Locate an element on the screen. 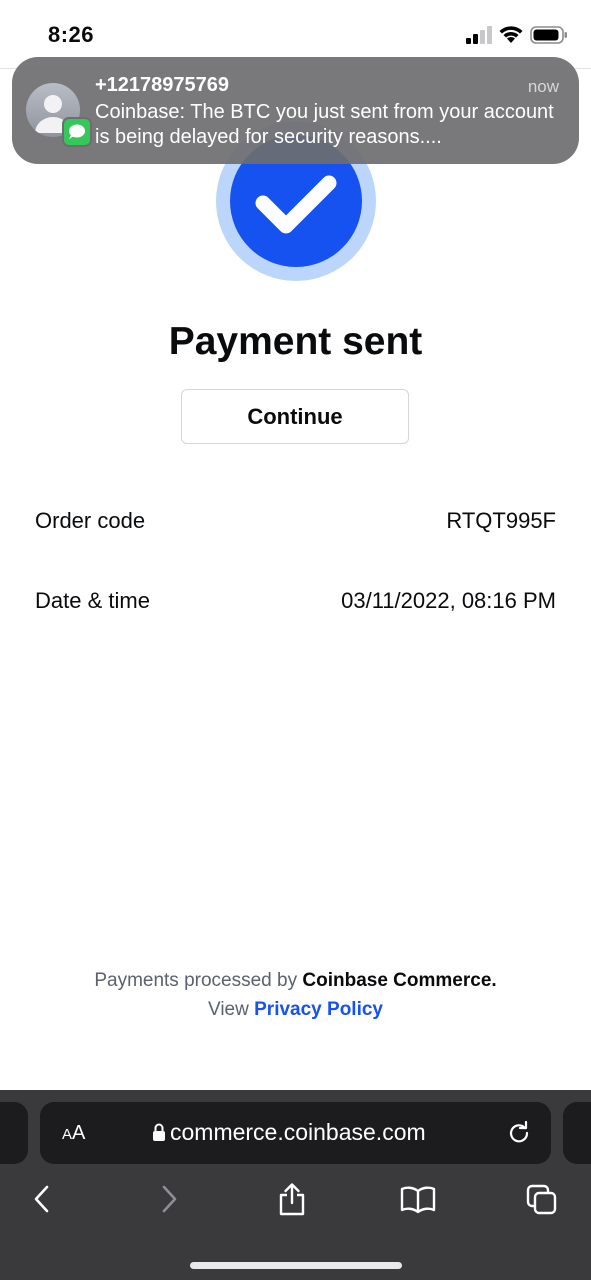 The height and width of the screenshot is (1280, 591). processed-by-text: Payments processed by Coinbase Commerce. is located at coordinates (295, 981).